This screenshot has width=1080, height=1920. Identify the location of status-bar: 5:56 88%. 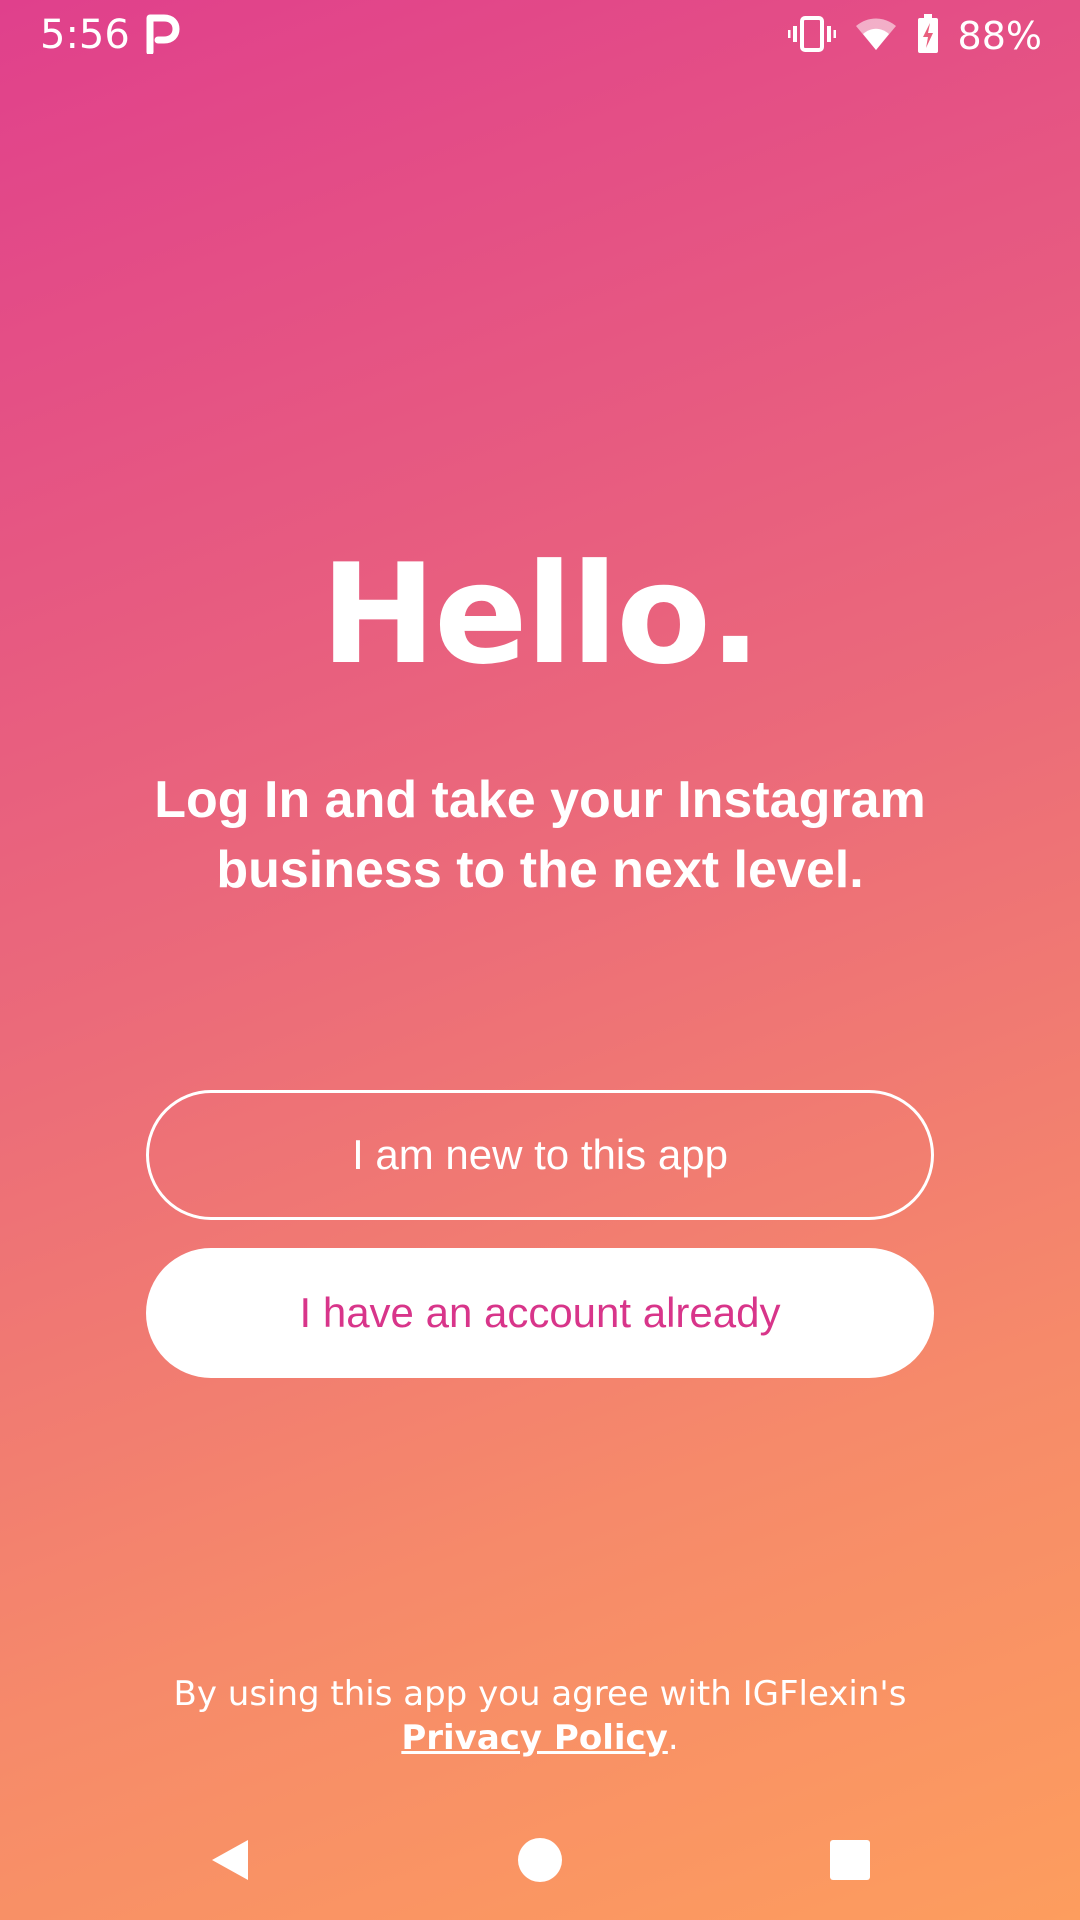
(540, 36).